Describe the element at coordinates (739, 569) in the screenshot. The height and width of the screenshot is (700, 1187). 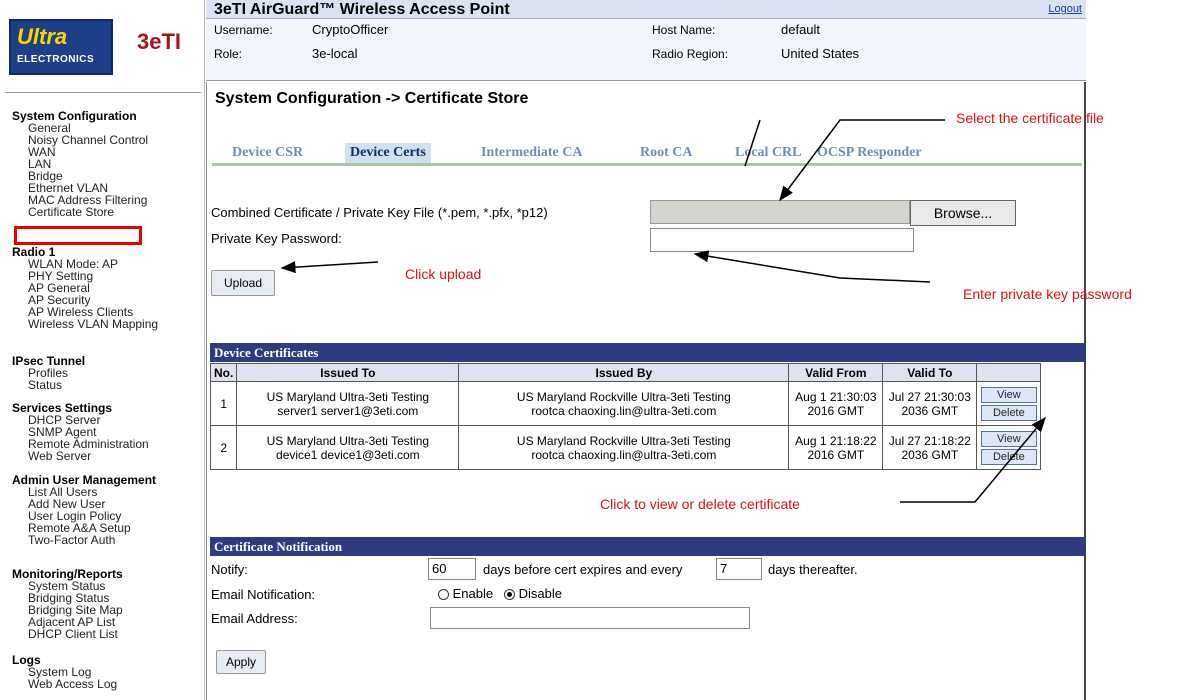
I see `repeat-days-input: 7` at that location.